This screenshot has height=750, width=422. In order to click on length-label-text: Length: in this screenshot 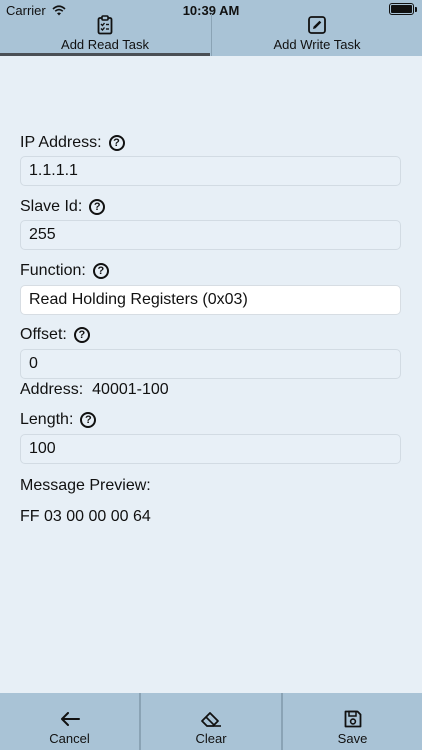, I will do `click(47, 419)`.